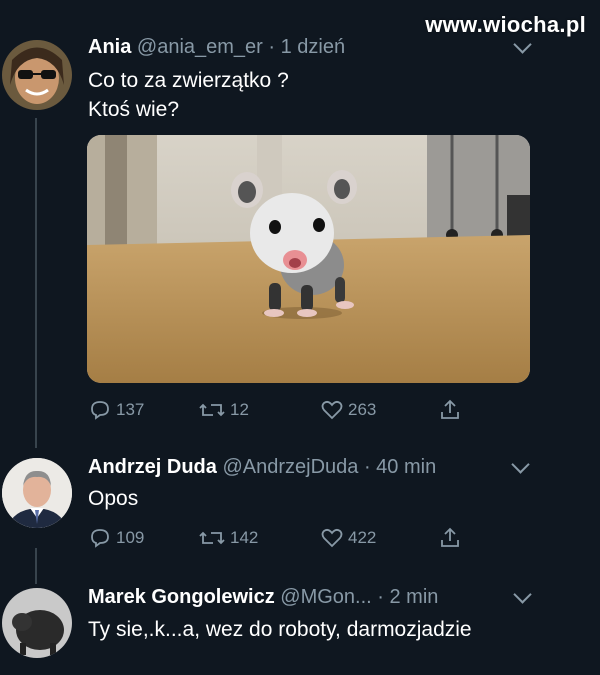 This screenshot has height=675, width=600. What do you see at coordinates (152, 467) in the screenshot?
I see `author-name: Andrzej Duda` at bounding box center [152, 467].